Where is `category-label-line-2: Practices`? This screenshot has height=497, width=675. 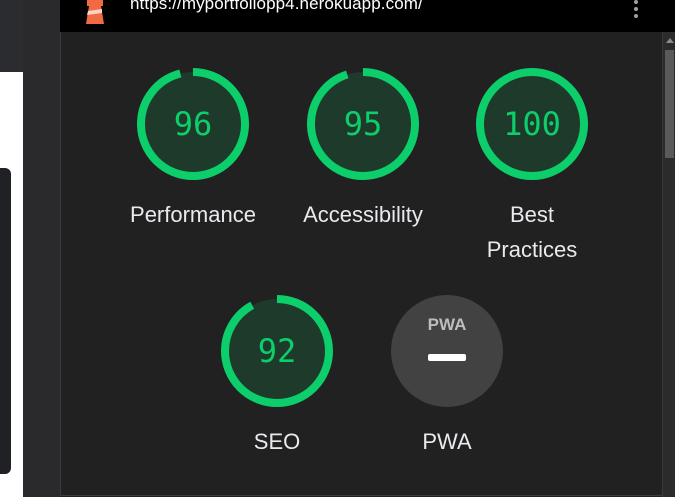 category-label-line-2: Practices is located at coordinates (532, 249).